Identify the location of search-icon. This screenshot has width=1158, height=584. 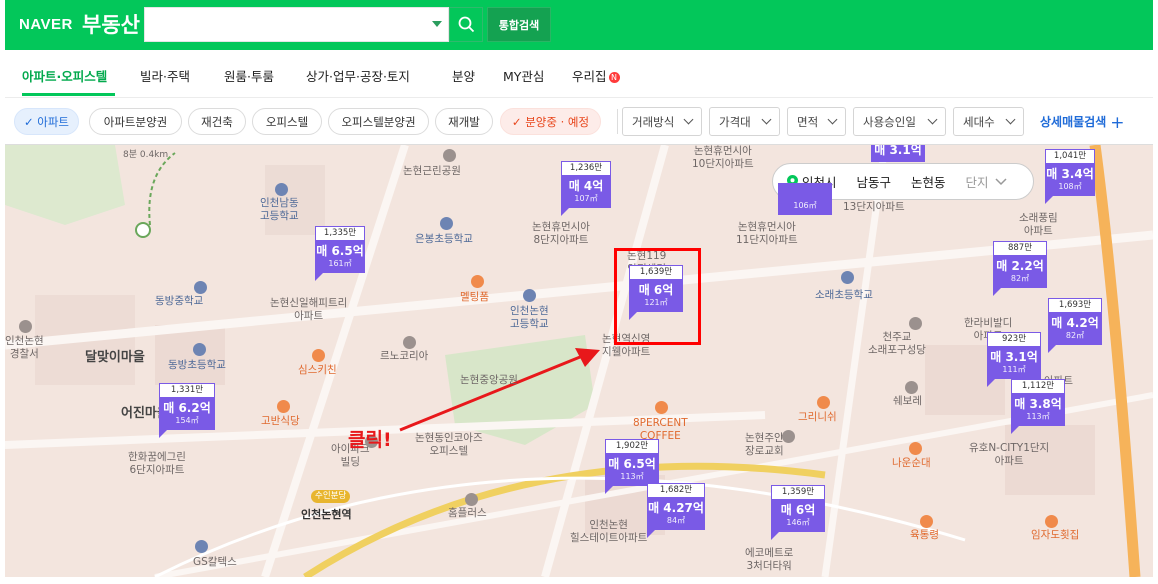
(466, 24).